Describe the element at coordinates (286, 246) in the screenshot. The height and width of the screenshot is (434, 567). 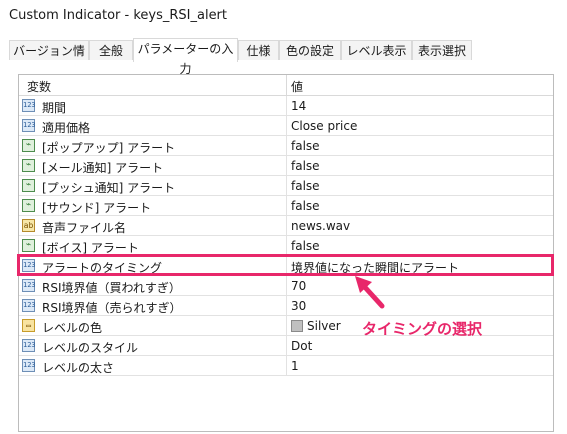
I see `param-row-voice-alert: ⌁ [ボイス] アラート false` at that location.